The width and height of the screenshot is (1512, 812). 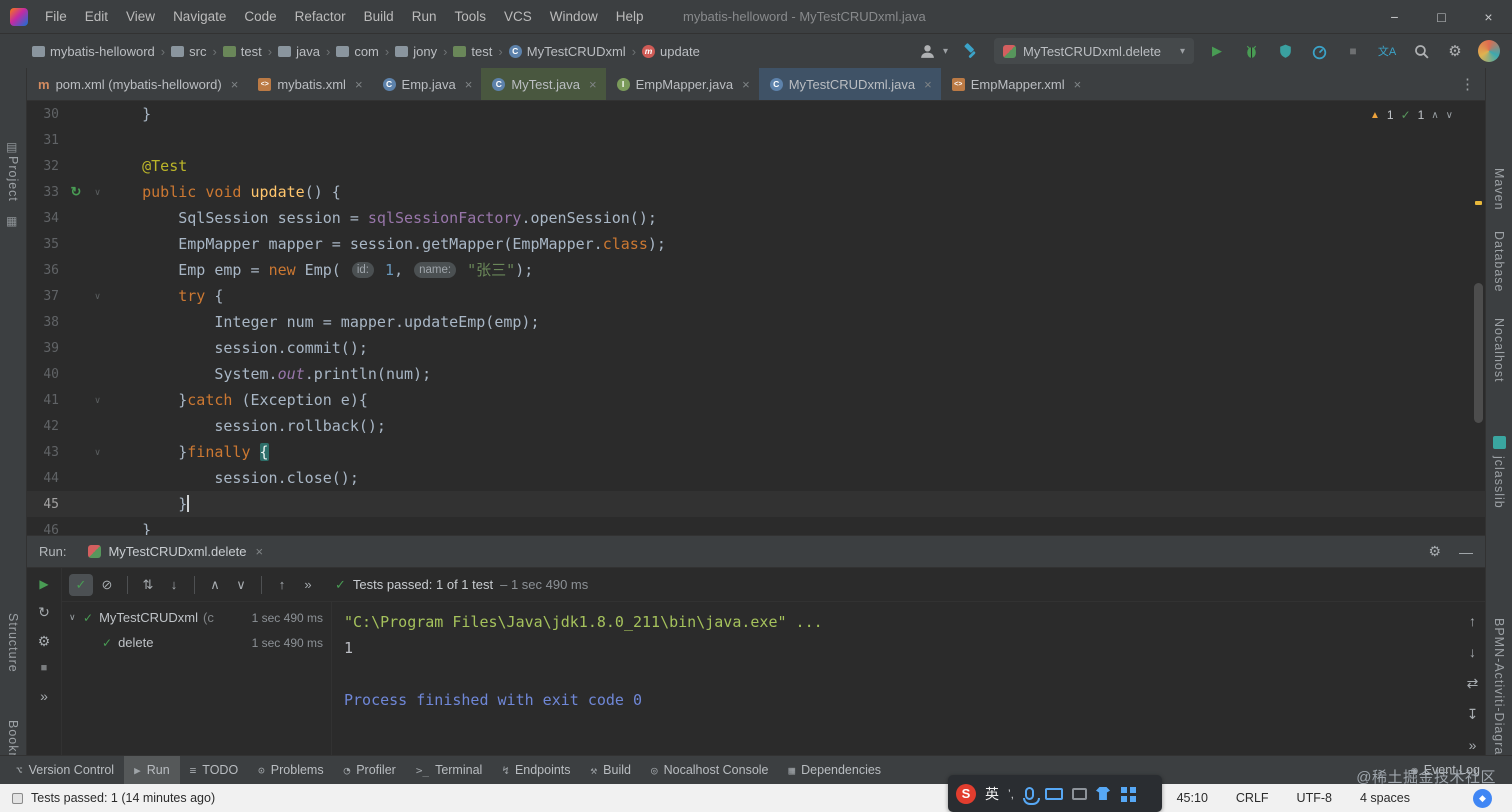 I want to click on status-widget-4-spaces: 4 spaces, so click(x=1385, y=798).